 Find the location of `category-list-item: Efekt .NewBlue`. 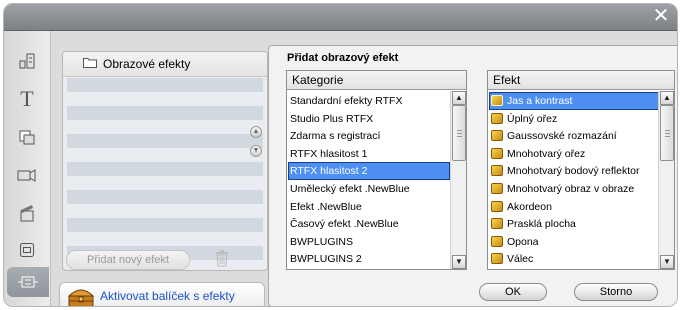

category-list-item: Efekt .NewBlue is located at coordinates (369, 207).